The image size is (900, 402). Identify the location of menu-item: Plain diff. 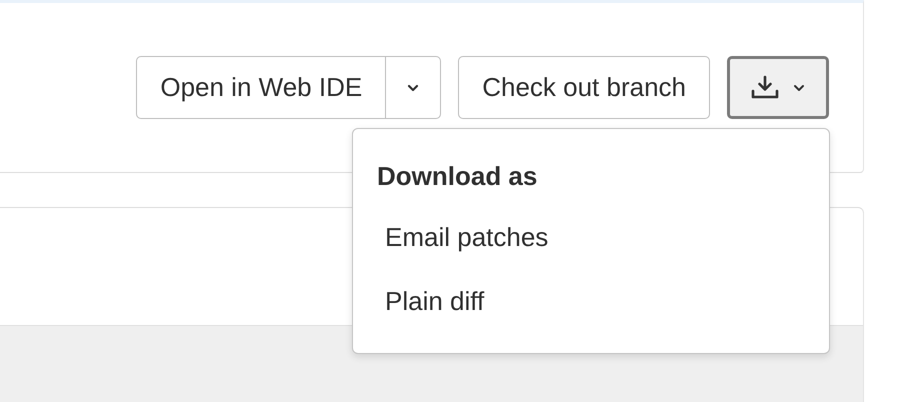
(591, 314).